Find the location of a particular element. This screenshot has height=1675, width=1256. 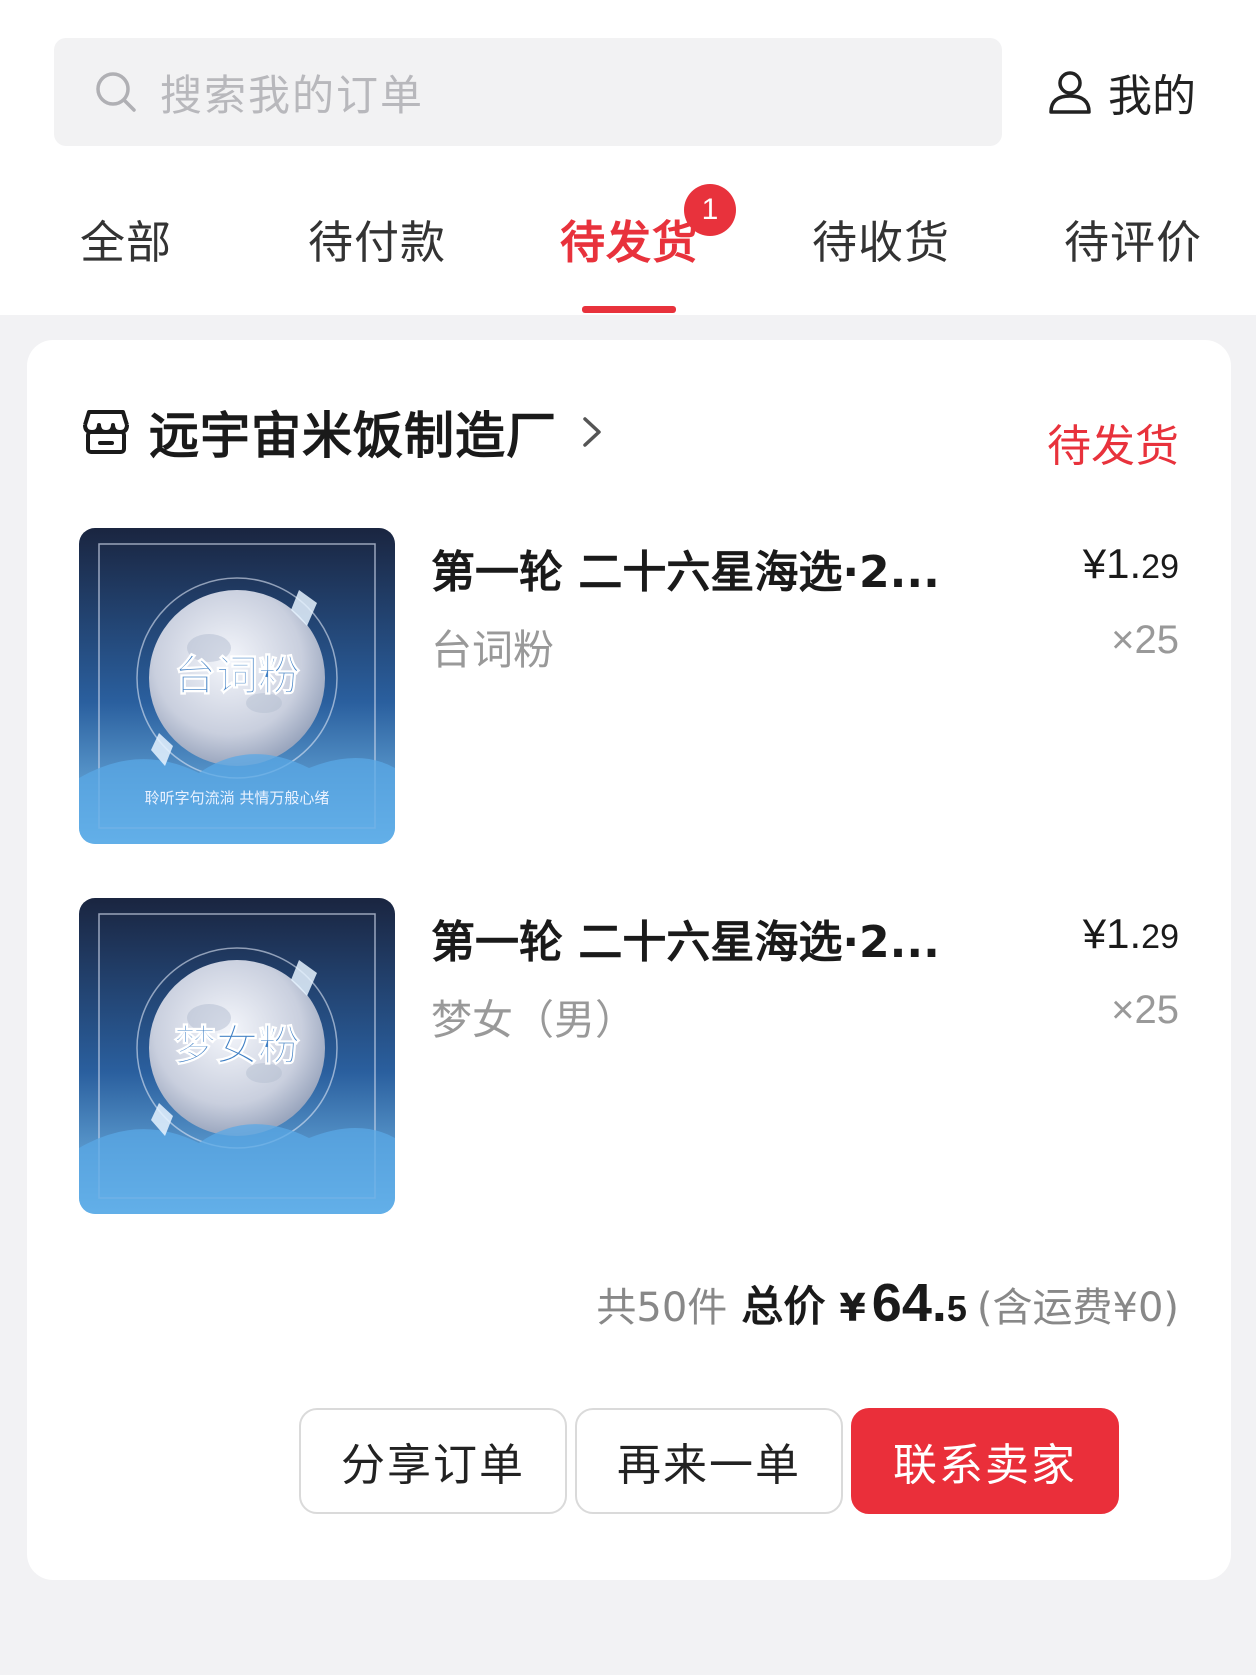

item-spec: 梦女（男） is located at coordinates (533, 1020).